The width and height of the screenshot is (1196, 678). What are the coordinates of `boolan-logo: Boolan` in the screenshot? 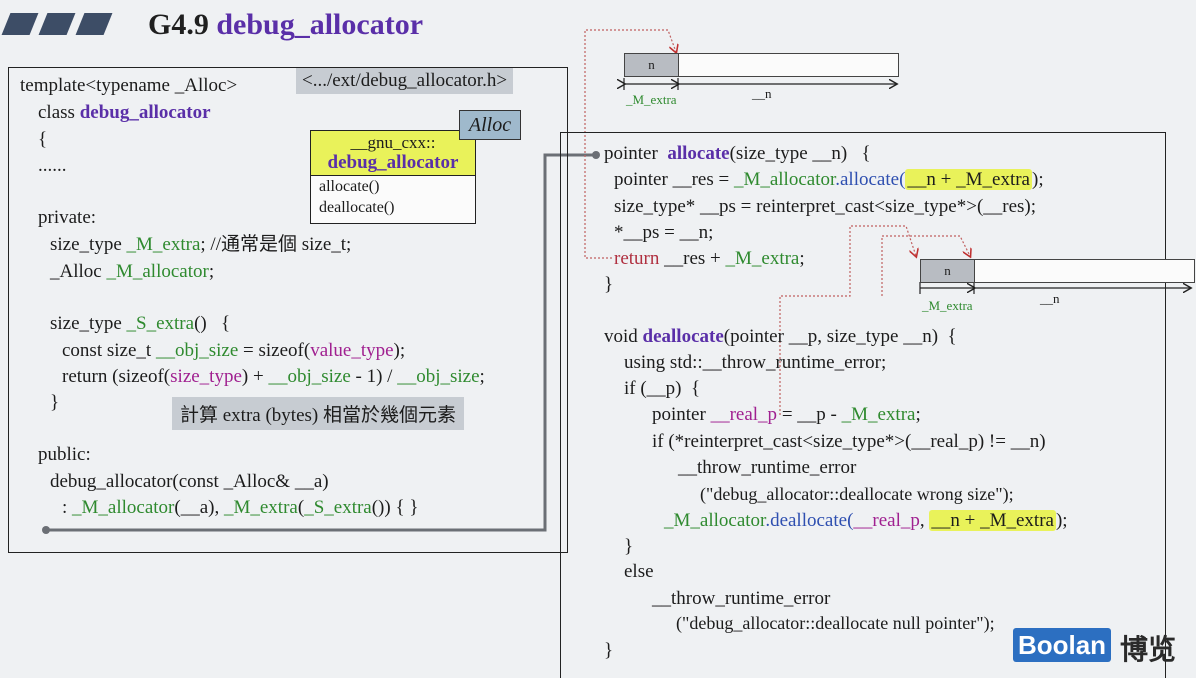 It's located at (1062, 645).